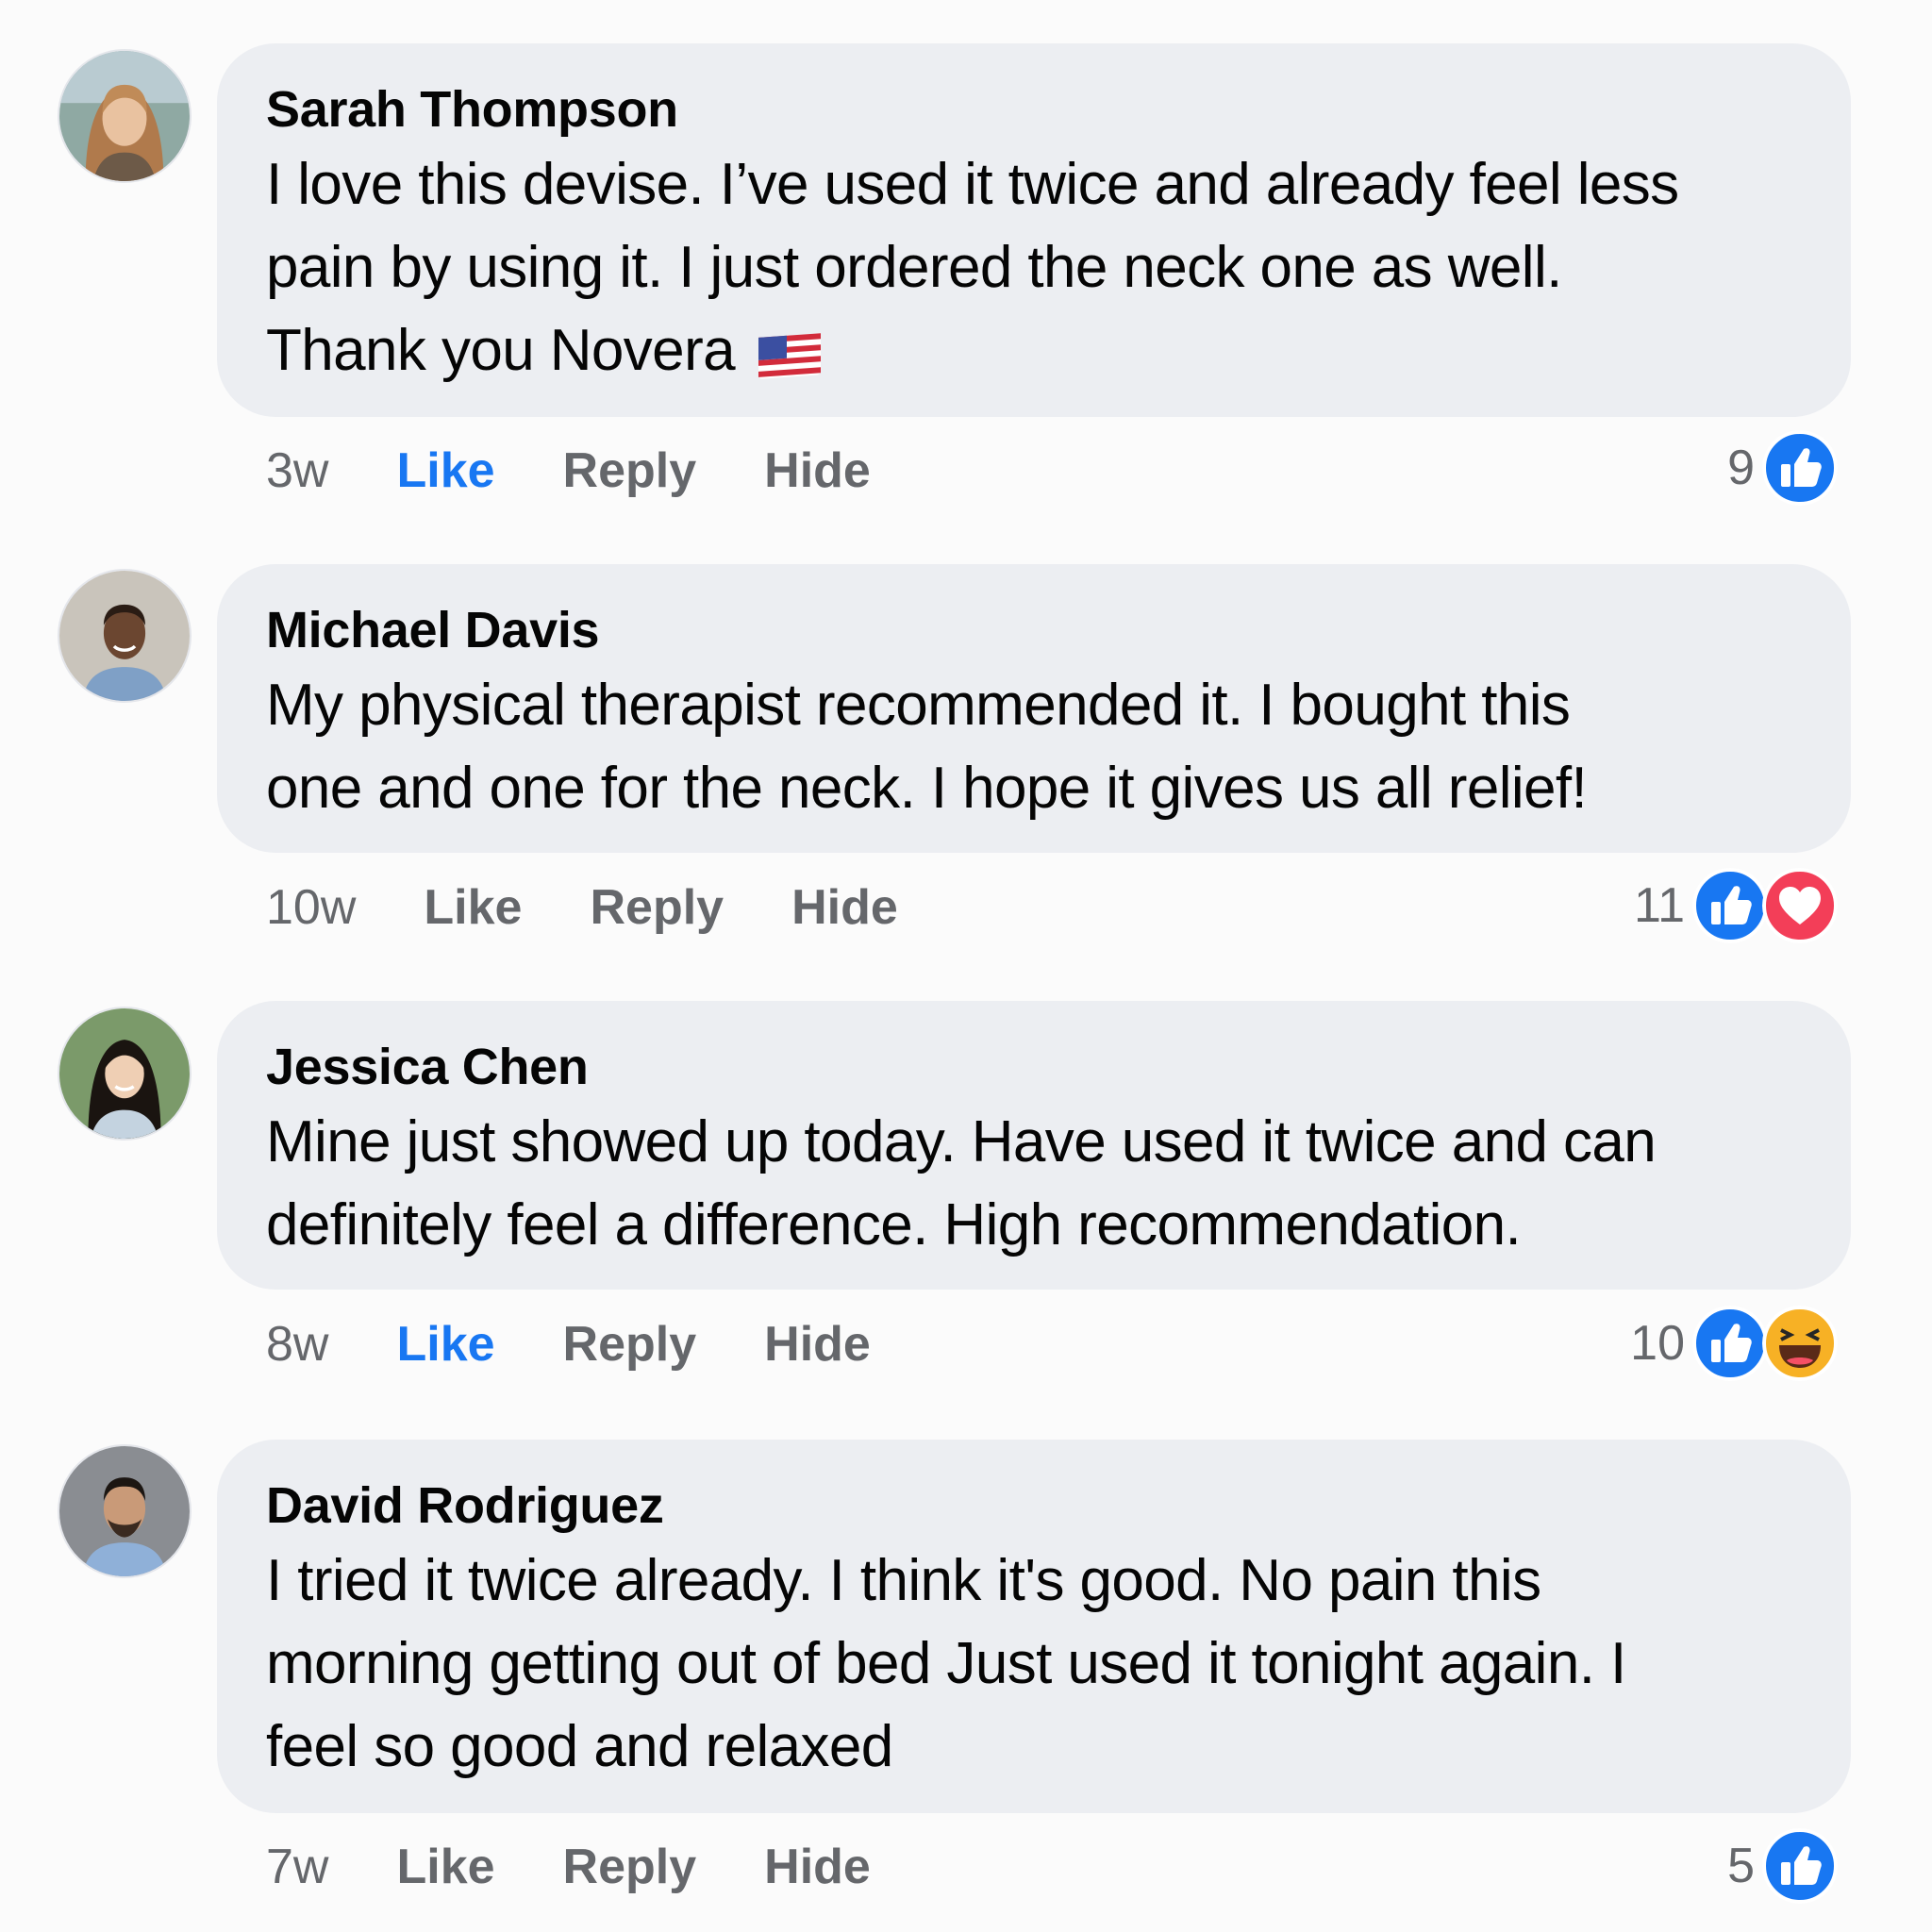 The height and width of the screenshot is (1932, 1932). What do you see at coordinates (1034, 1067) in the screenshot?
I see `comment-author: Jessica Chen` at bounding box center [1034, 1067].